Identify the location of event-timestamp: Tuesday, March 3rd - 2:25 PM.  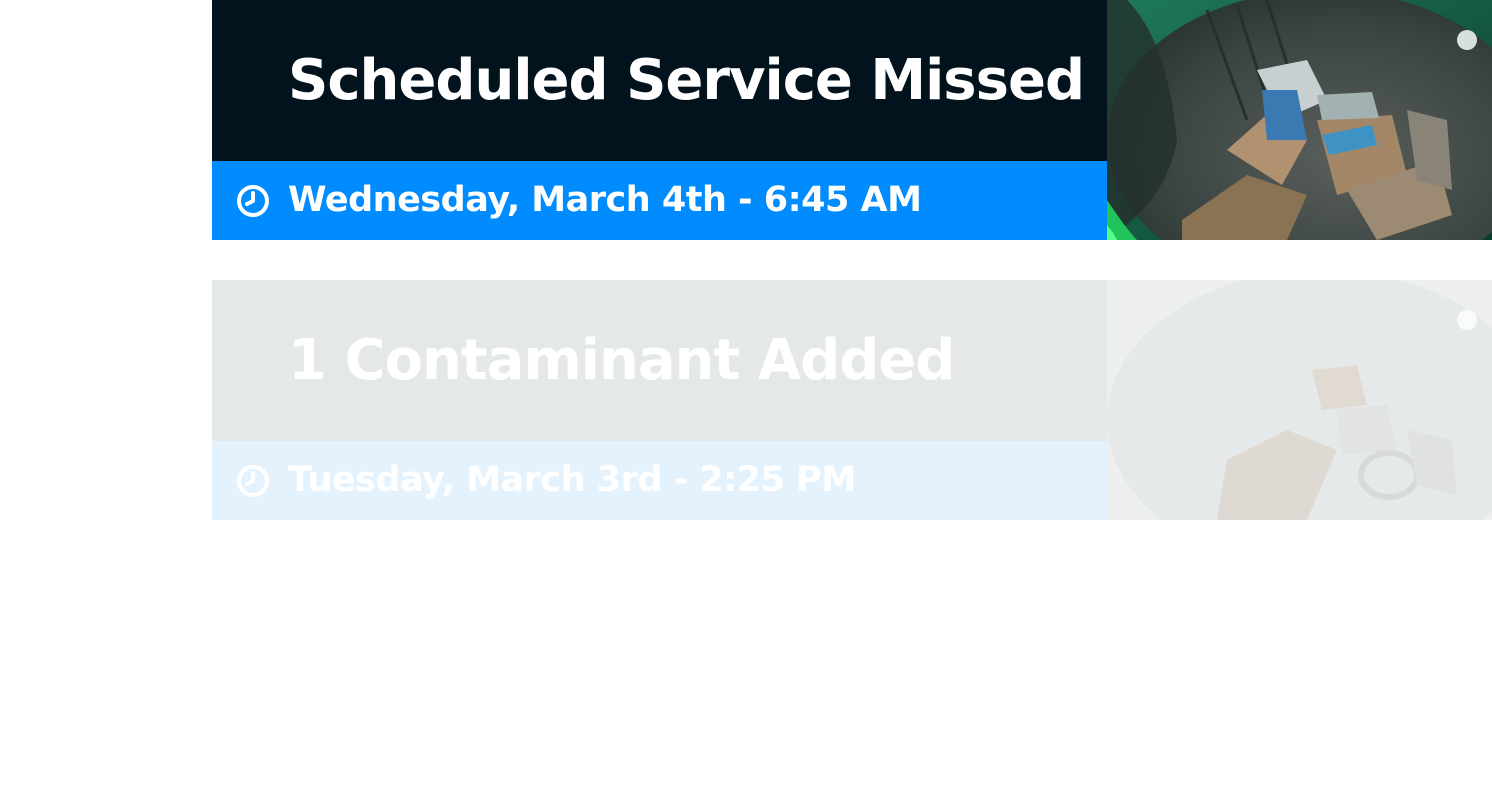
(572, 480).